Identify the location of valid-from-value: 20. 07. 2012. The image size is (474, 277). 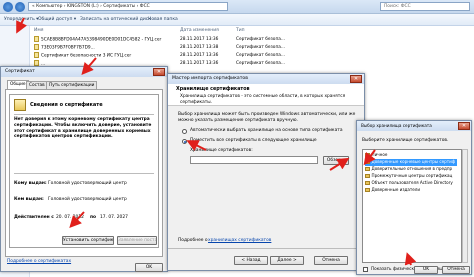
(70, 217).